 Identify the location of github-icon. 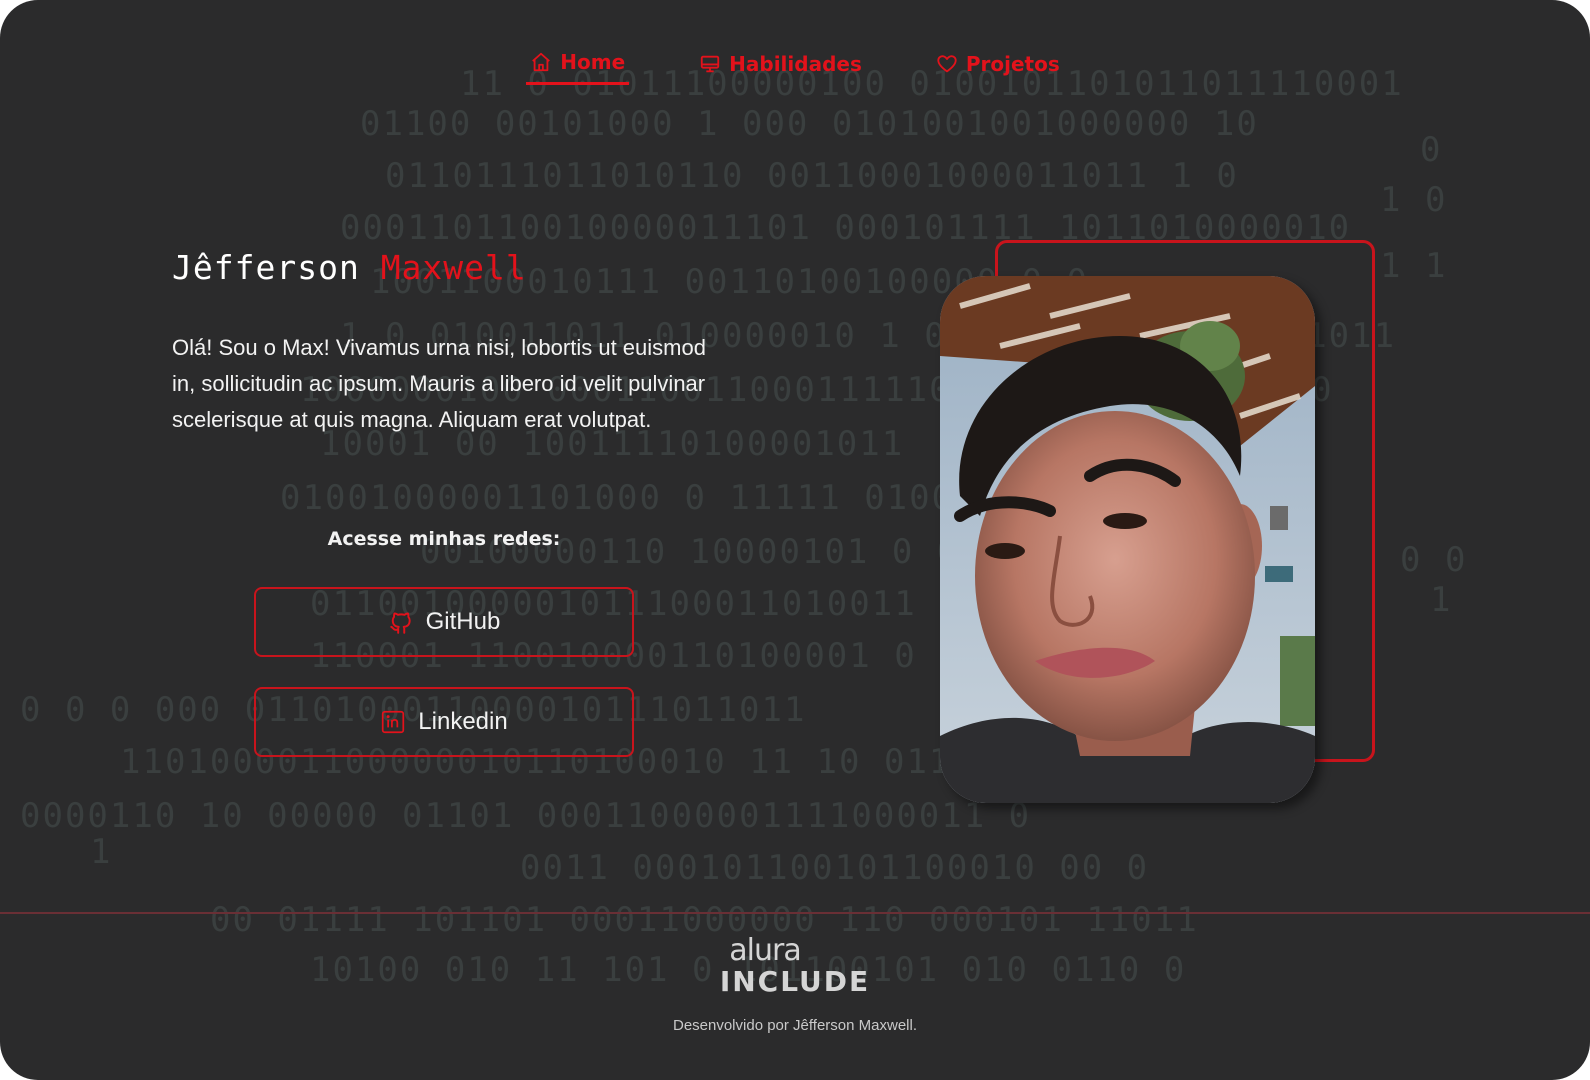
(400, 623).